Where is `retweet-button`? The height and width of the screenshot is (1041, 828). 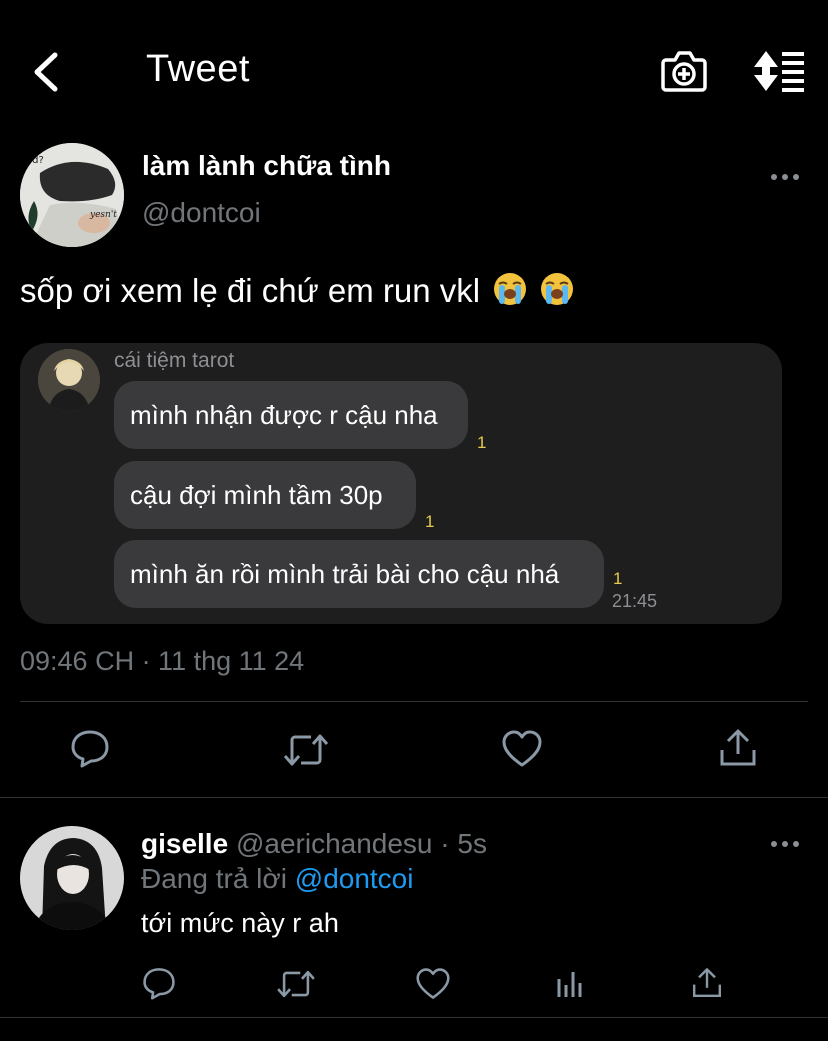
retweet-button is located at coordinates (306, 750).